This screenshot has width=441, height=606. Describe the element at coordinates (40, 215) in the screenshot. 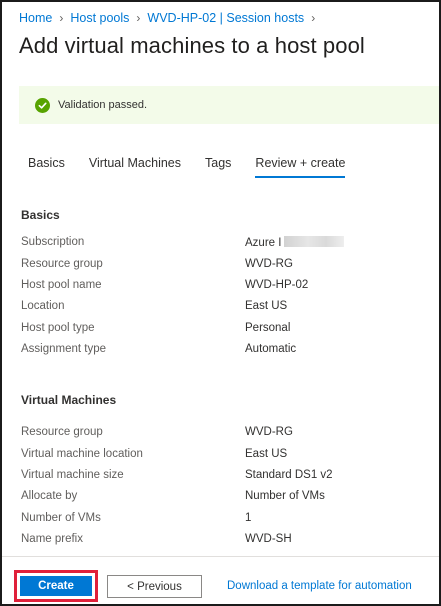

I see `basics-section-heading: Basics` at that location.